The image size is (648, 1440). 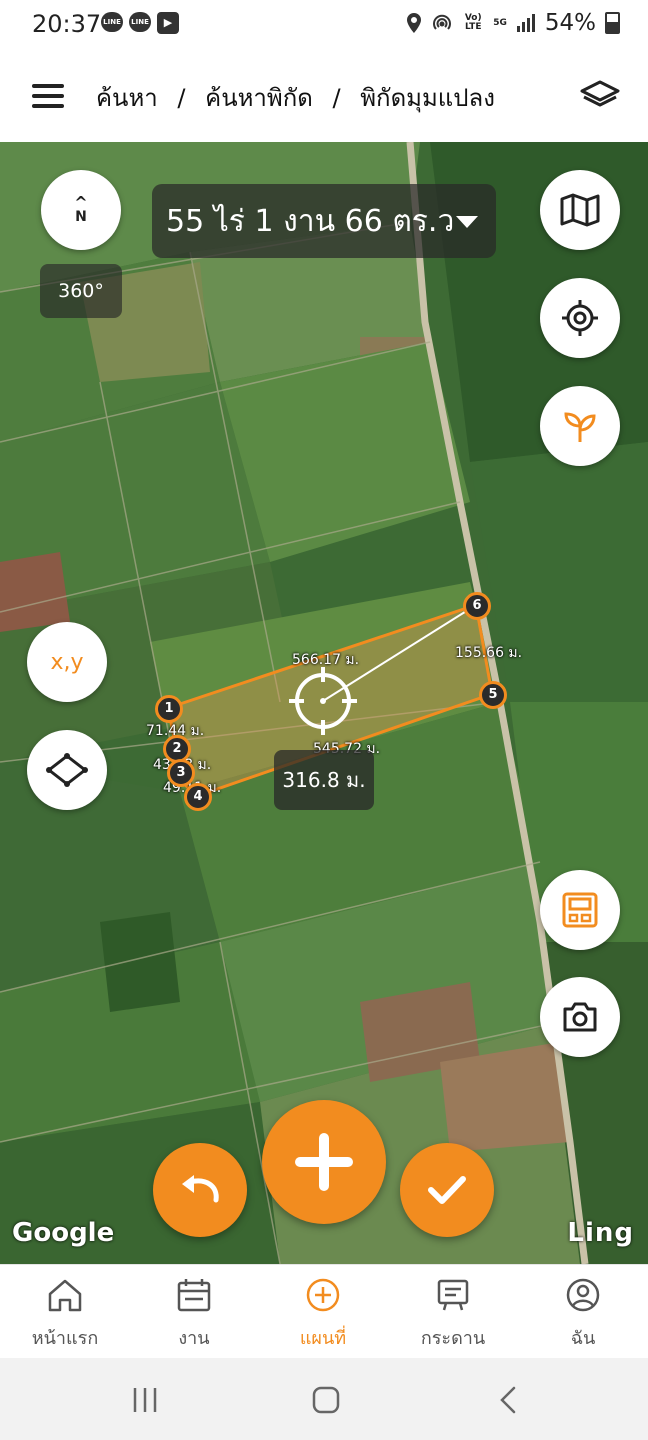 What do you see at coordinates (194, 1314) in the screenshot?
I see `nav-item-tasks: งาน` at bounding box center [194, 1314].